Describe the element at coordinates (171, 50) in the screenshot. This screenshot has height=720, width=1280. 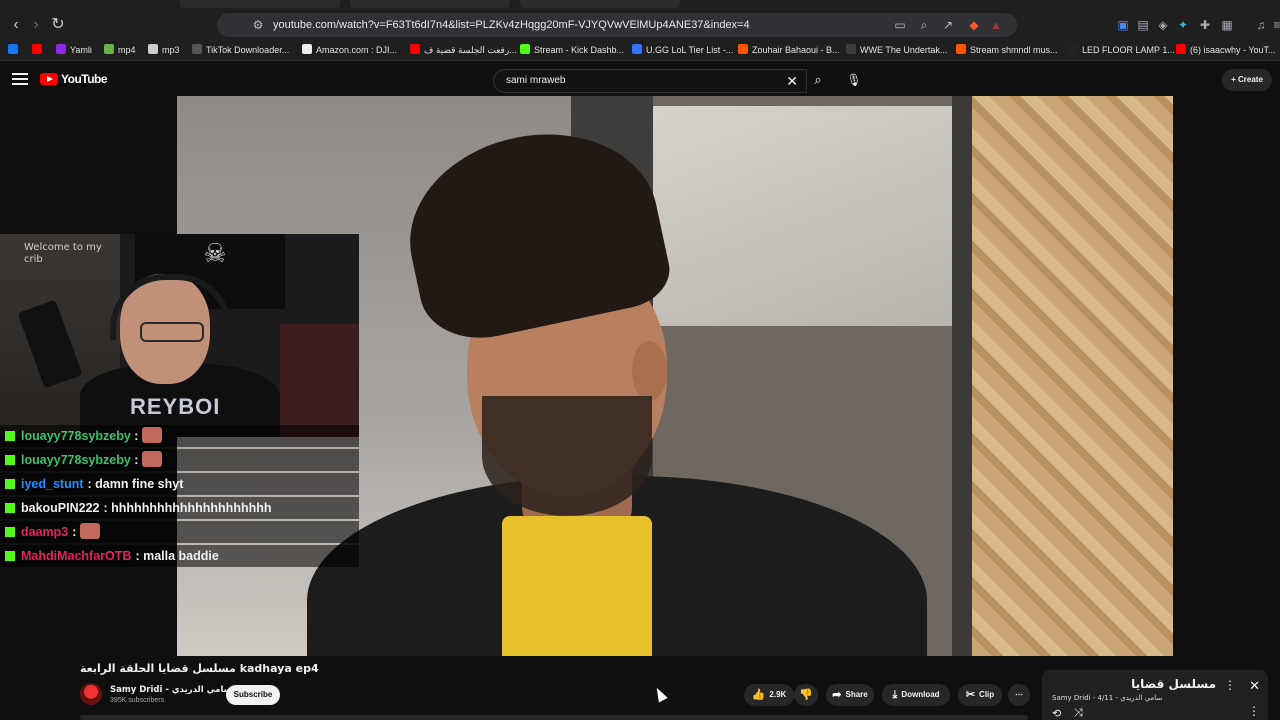
I see `bookmark-label: mp3` at that location.